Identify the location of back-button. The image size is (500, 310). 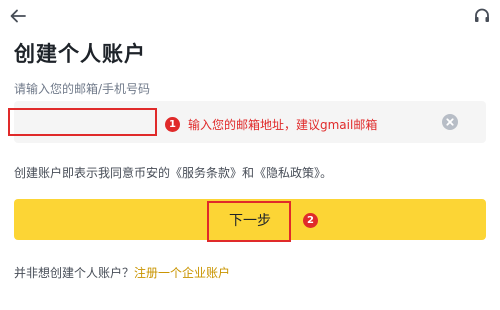
(18, 16).